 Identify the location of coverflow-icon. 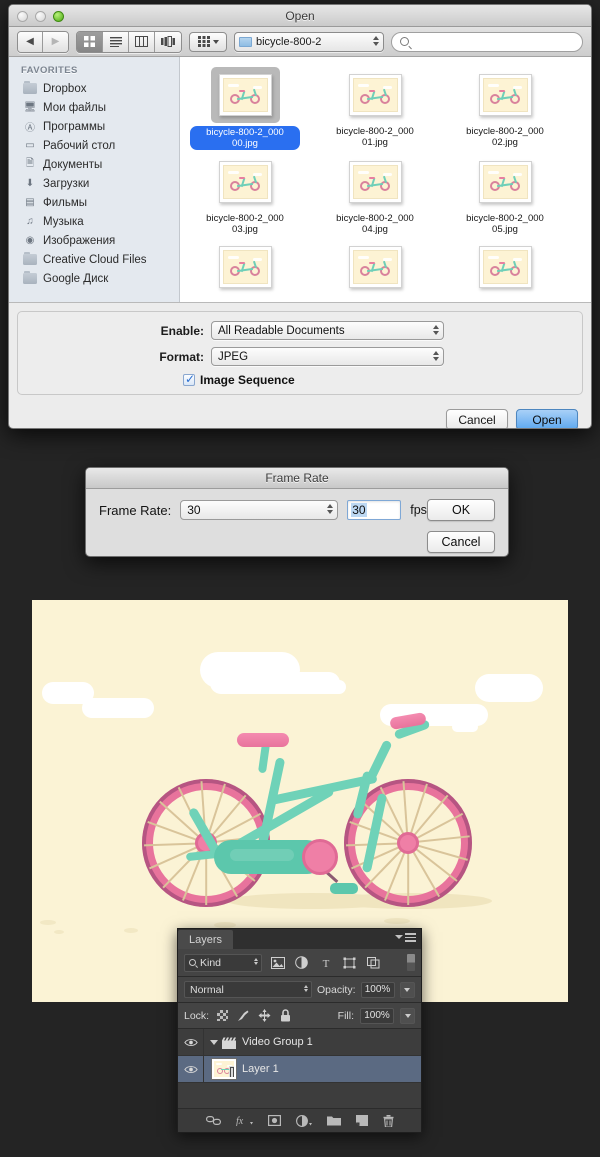
(168, 41).